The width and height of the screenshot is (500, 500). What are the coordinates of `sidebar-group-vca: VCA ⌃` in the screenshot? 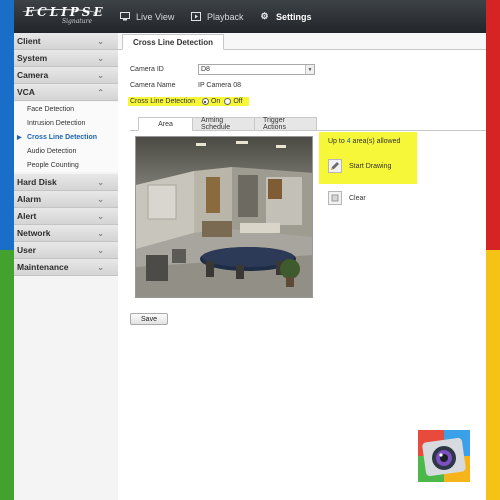 It's located at (66, 92).